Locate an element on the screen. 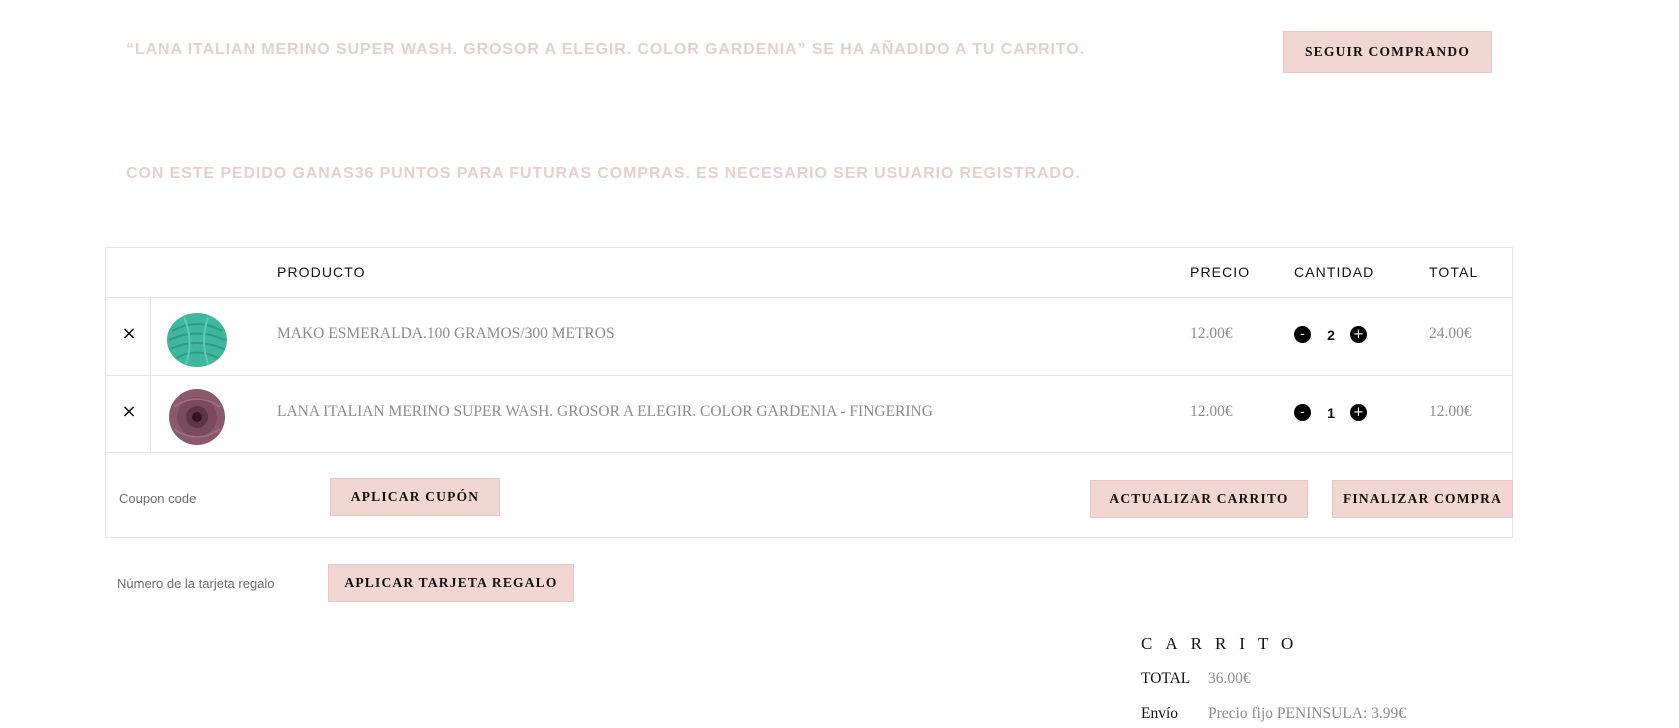 The height and width of the screenshot is (728, 1679). total-label: TOTAL is located at coordinates (1166, 678).